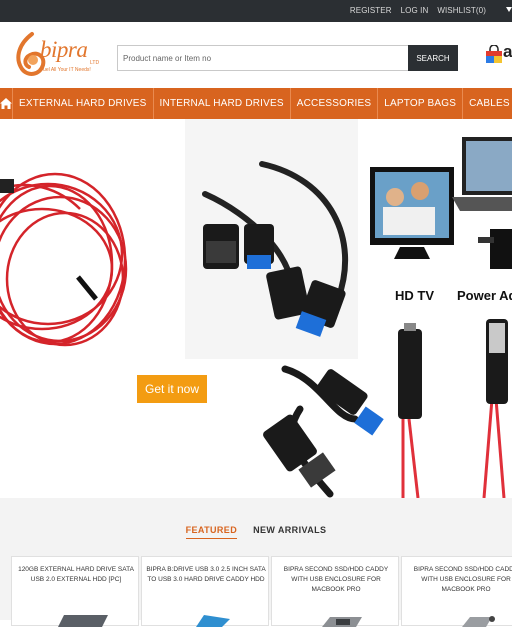  Describe the element at coordinates (371, 10) in the screenshot. I see `register-link: REGISTER` at that location.